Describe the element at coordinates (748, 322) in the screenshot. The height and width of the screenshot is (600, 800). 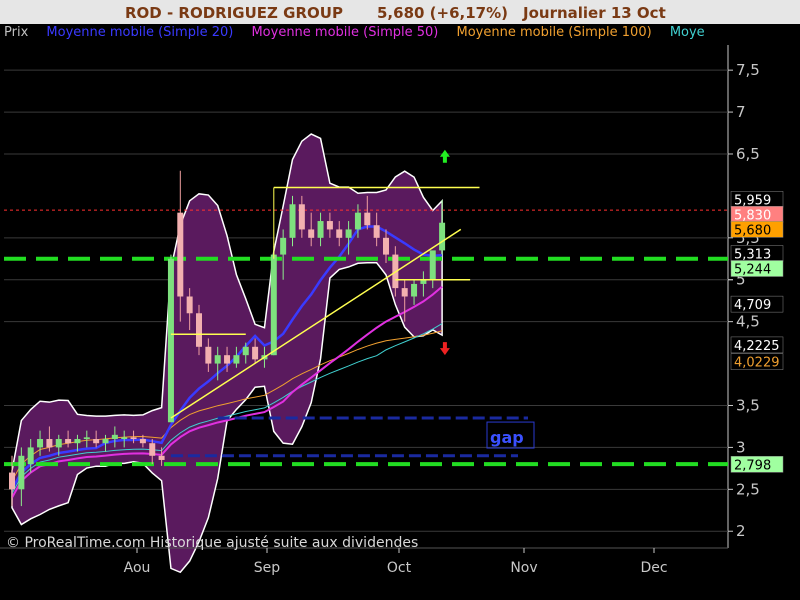
I see `y-tick-label: 4,5` at that location.